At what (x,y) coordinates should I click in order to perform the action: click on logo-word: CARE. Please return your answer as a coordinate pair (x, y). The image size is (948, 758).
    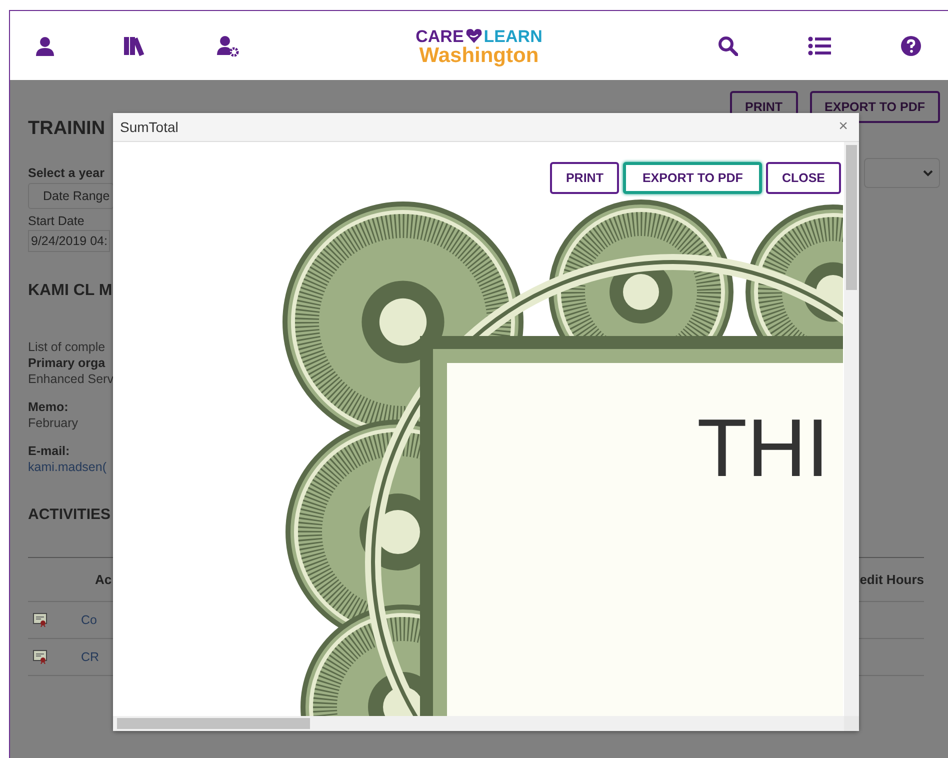
    Looking at the image, I should click on (440, 36).